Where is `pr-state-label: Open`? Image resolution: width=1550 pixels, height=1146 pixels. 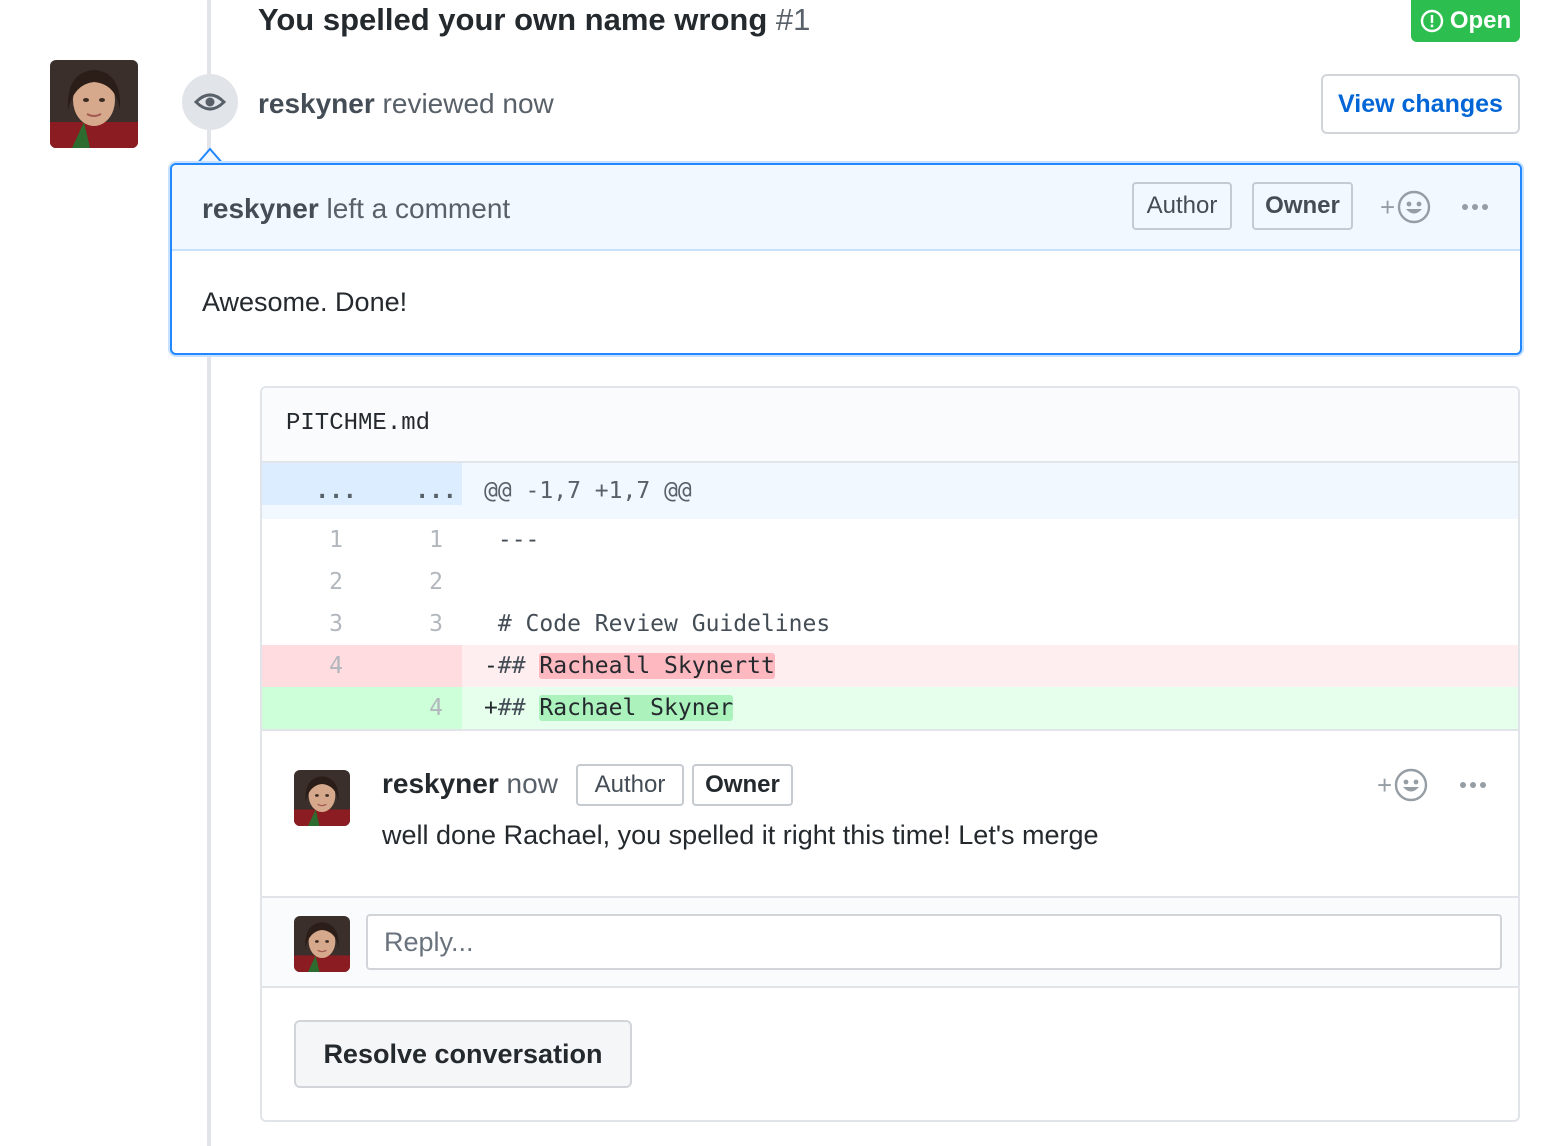 pr-state-label: Open is located at coordinates (1480, 20).